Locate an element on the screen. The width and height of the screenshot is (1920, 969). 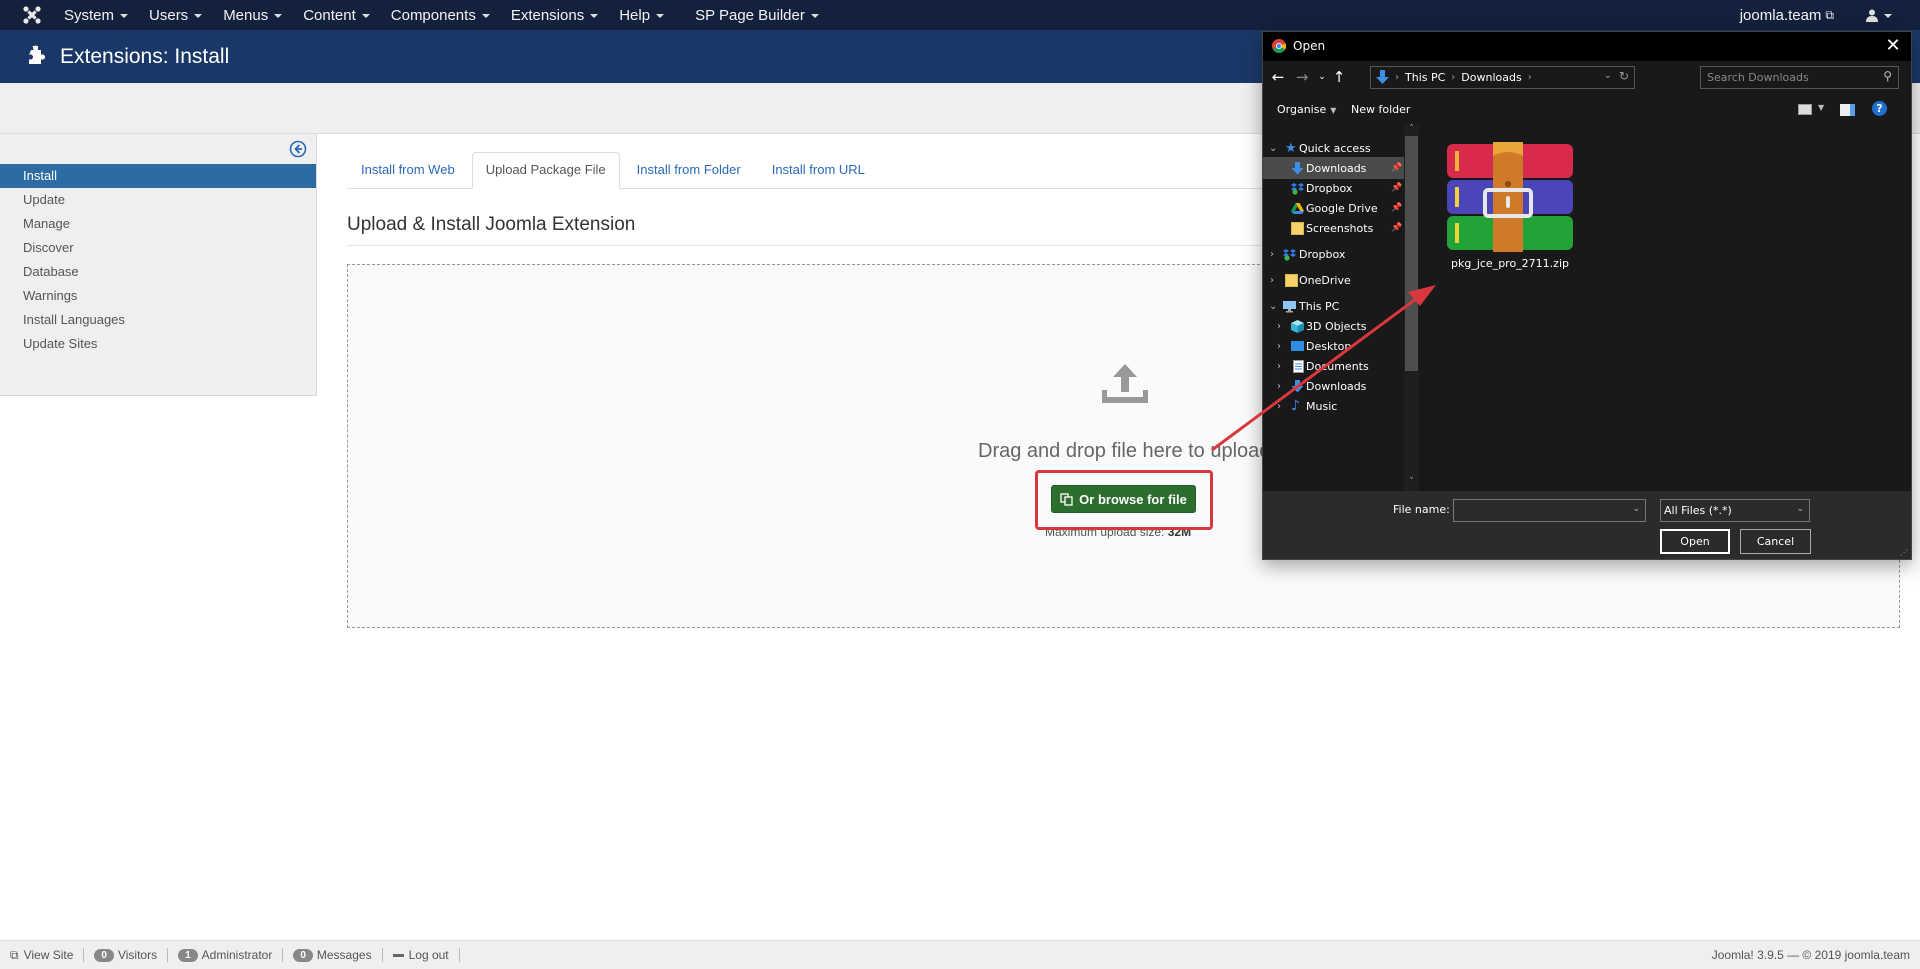
tab-upload-package-file: Upload Package File is located at coordinates (545, 170).